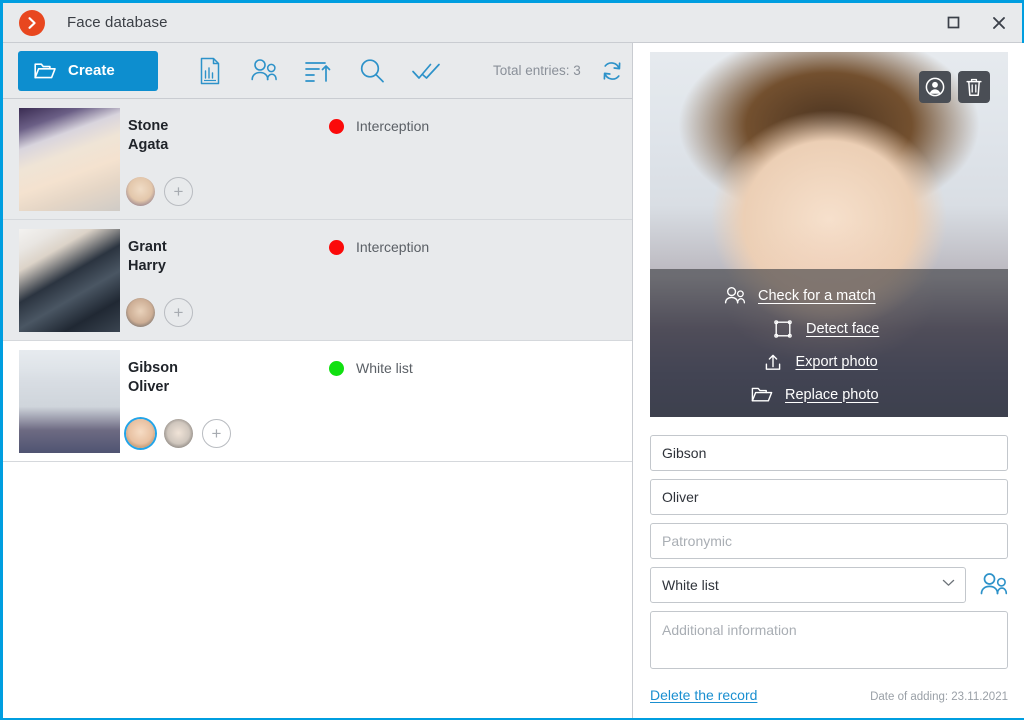 This screenshot has height=720, width=1024. Describe the element at coordinates (91, 70) in the screenshot. I see `create-button-label: Create` at that location.